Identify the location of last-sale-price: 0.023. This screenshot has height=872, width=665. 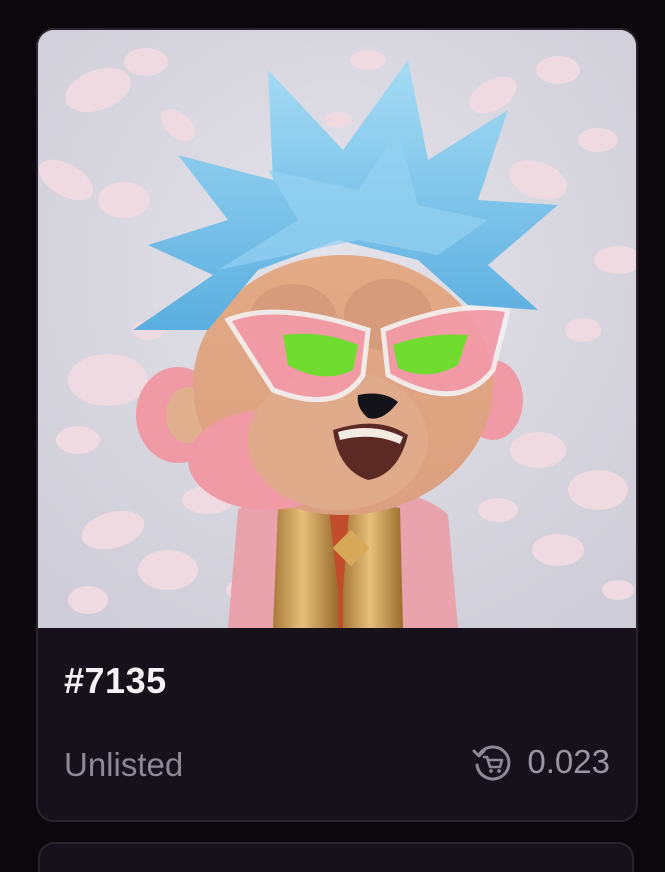
(540, 762).